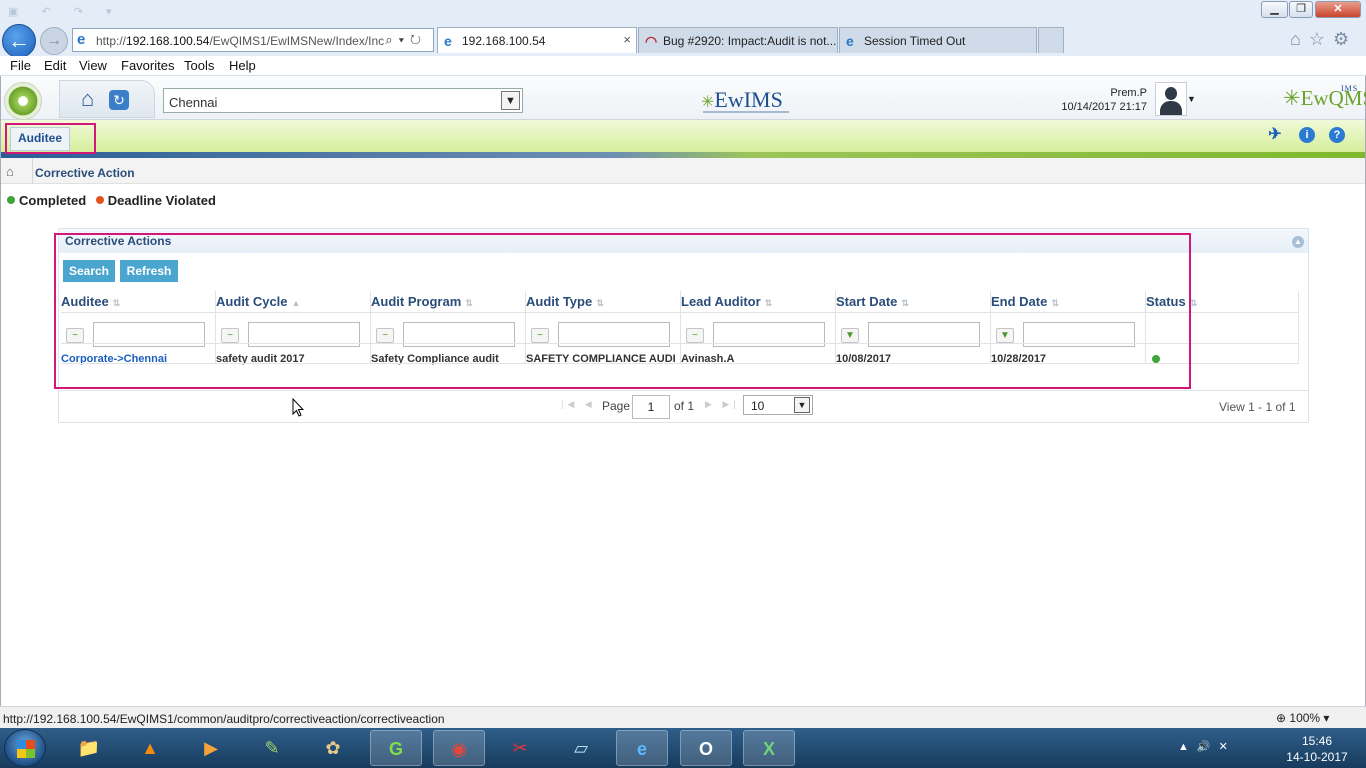 This screenshot has width=1366, height=768. Describe the element at coordinates (333, 748) in the screenshot. I see `paint-icon: ✿` at that location.